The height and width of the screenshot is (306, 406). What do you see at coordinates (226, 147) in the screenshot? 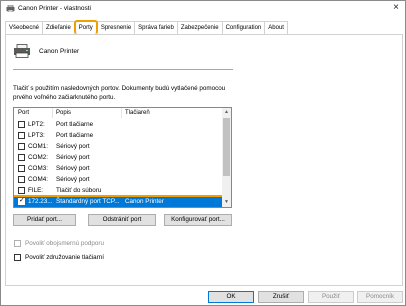
I see `scroll-thumb` at bounding box center [226, 147].